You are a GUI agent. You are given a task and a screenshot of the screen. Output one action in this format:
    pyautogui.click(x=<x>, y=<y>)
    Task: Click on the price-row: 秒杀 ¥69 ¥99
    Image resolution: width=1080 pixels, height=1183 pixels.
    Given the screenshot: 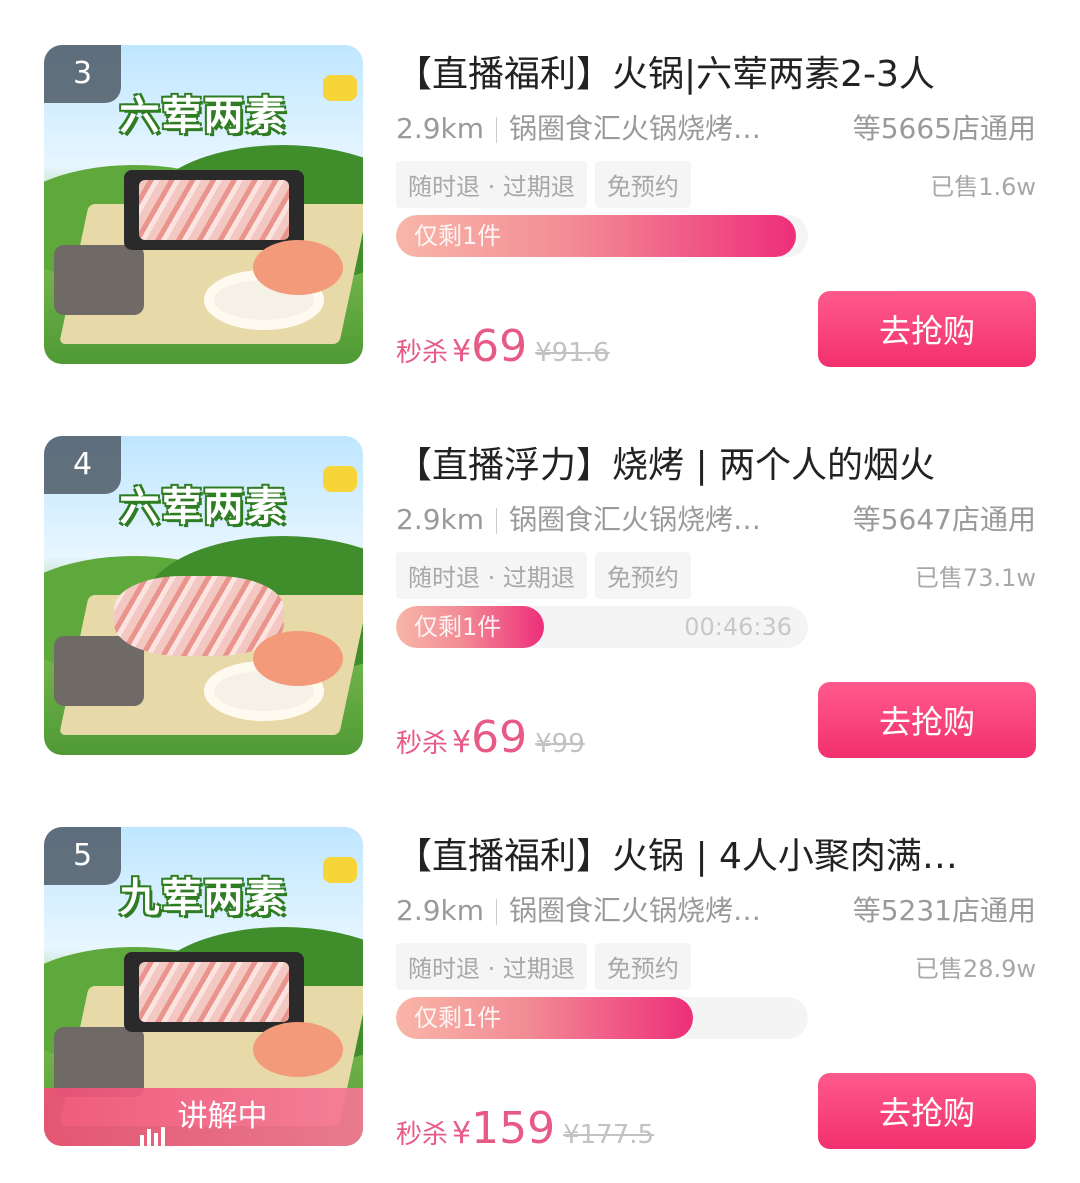 What is the action you would take?
    pyautogui.click(x=490, y=737)
    